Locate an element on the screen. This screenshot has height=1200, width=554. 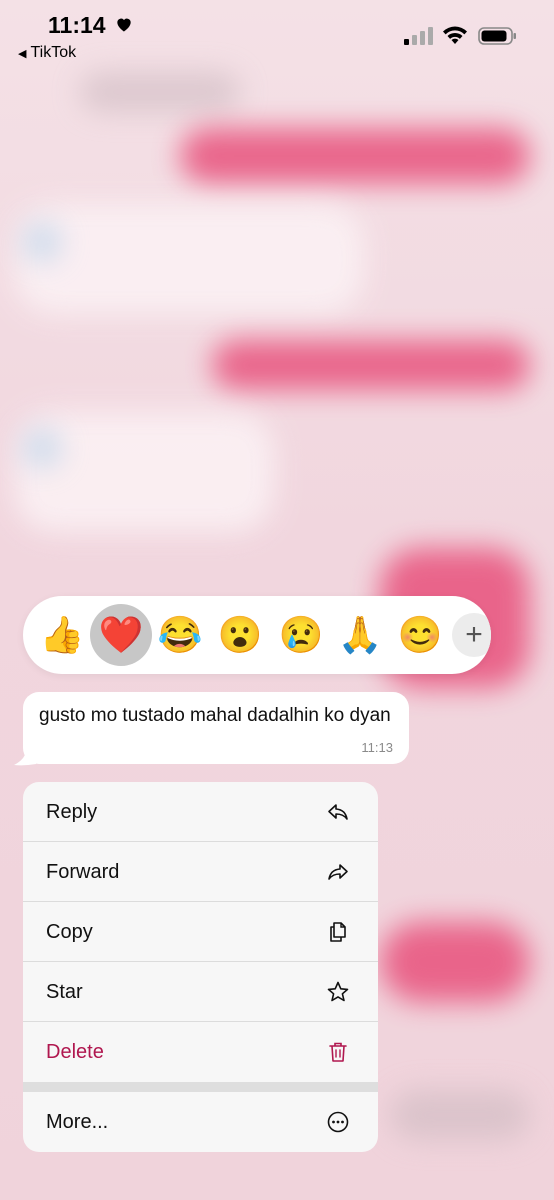
reaction-praying-hands: 🙏 is located at coordinates (360, 635).